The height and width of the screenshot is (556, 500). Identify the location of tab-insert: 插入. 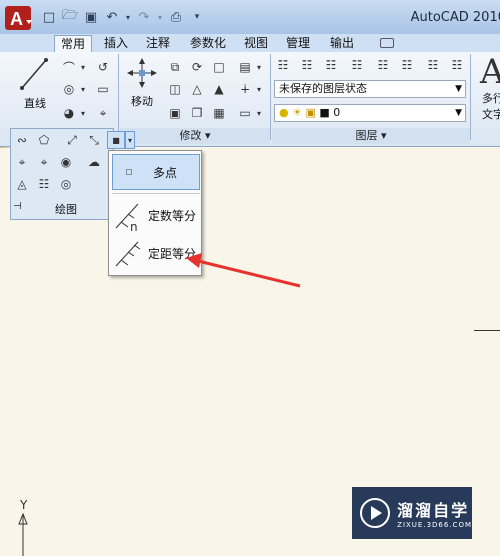
(116, 43).